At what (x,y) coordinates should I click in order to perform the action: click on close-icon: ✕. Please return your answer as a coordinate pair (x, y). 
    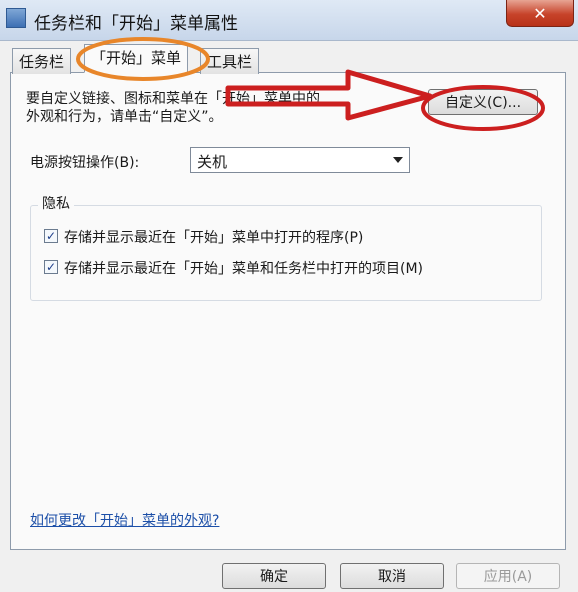
    Looking at the image, I should click on (540, 13).